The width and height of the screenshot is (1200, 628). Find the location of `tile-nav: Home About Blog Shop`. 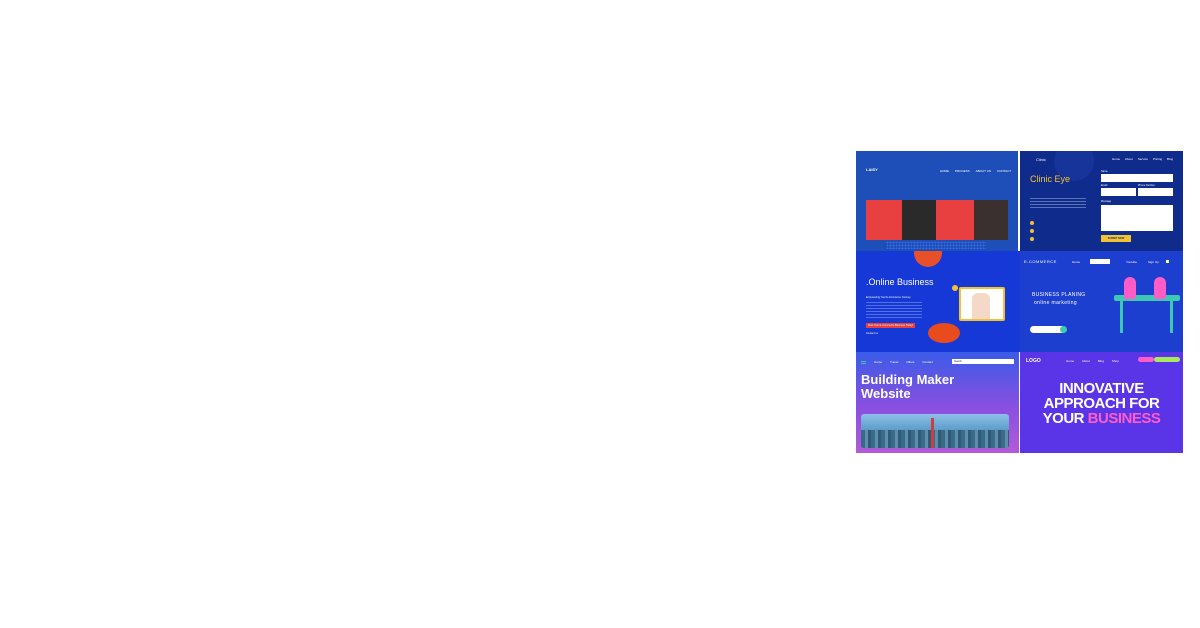

tile-nav: Home About Blog Shop is located at coordinates (1092, 361).